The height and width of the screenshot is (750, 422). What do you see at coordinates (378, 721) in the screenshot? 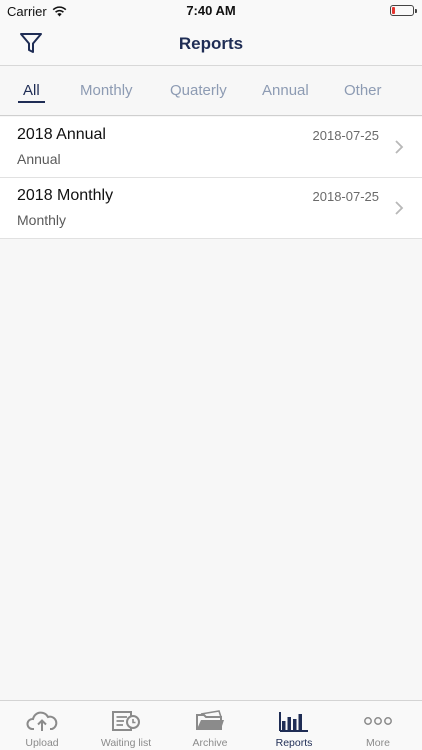
I see `more-dots-icon` at bounding box center [378, 721].